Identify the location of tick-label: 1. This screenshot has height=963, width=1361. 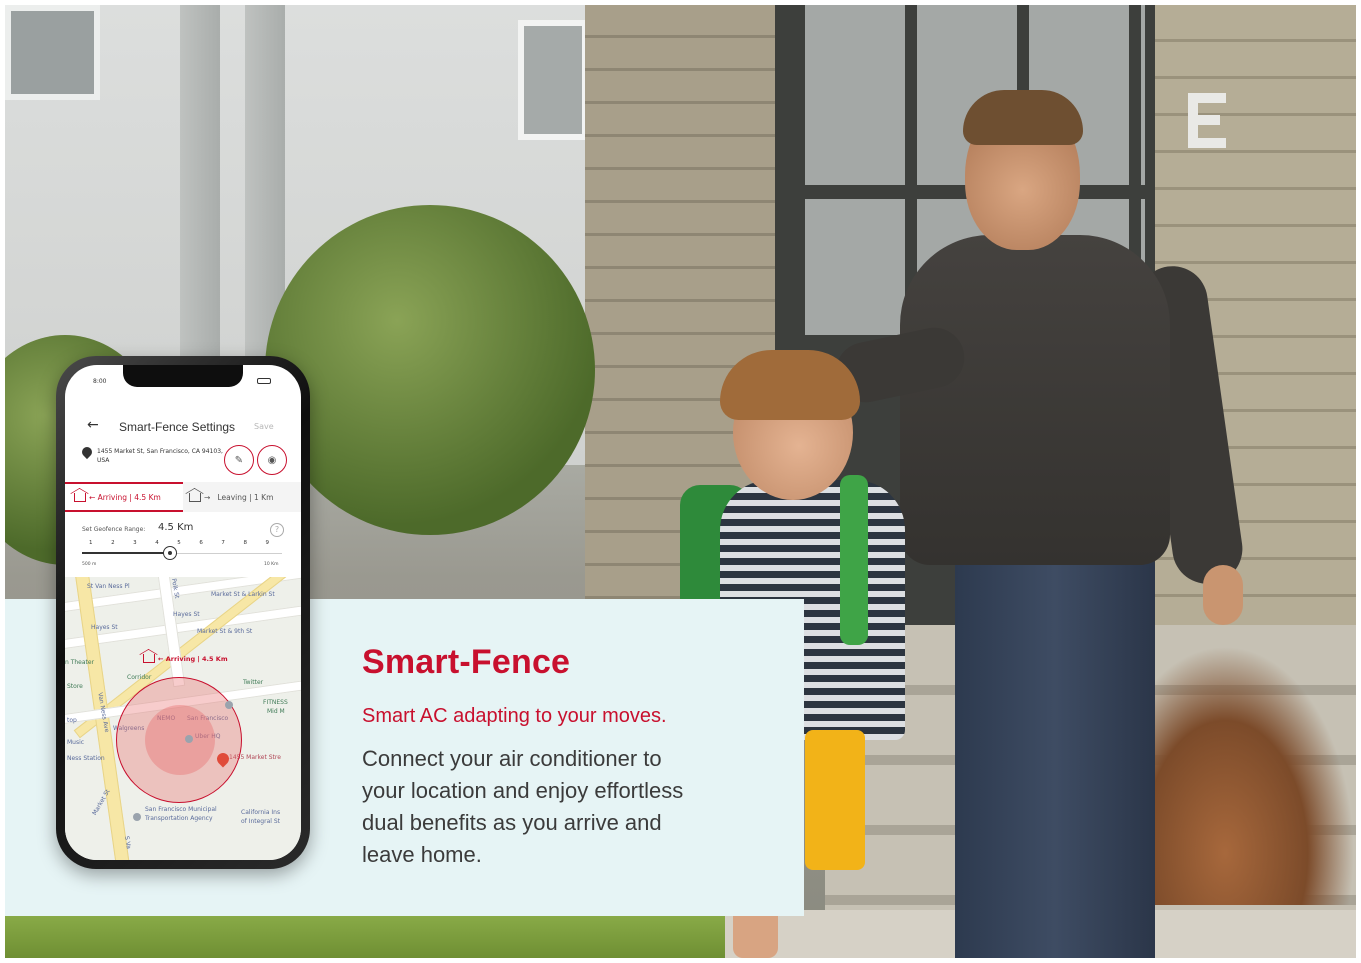
(91, 543).